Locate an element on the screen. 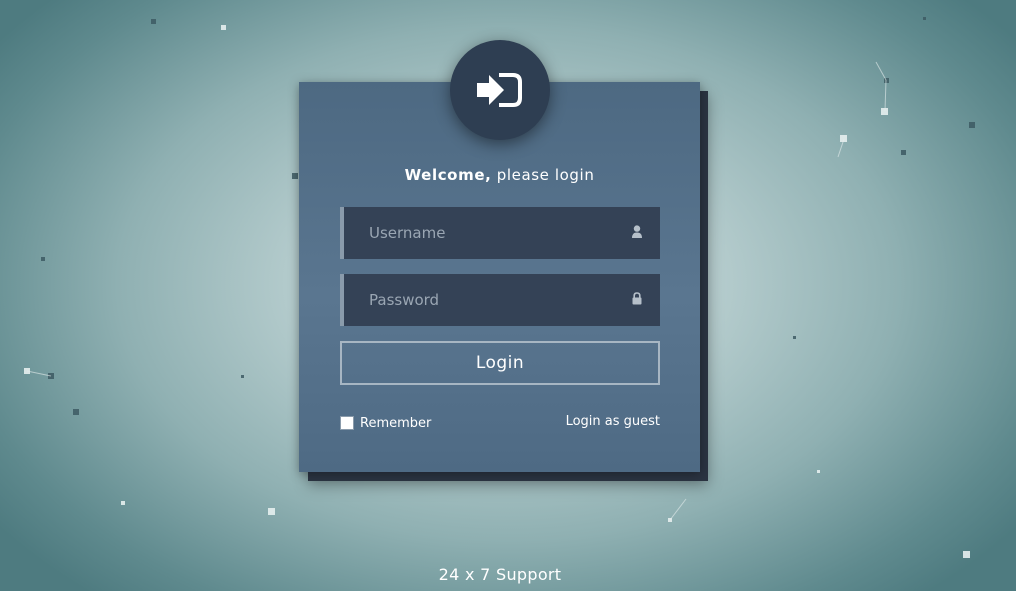 The height and width of the screenshot is (591, 1016). login-button: Login is located at coordinates (500, 363).